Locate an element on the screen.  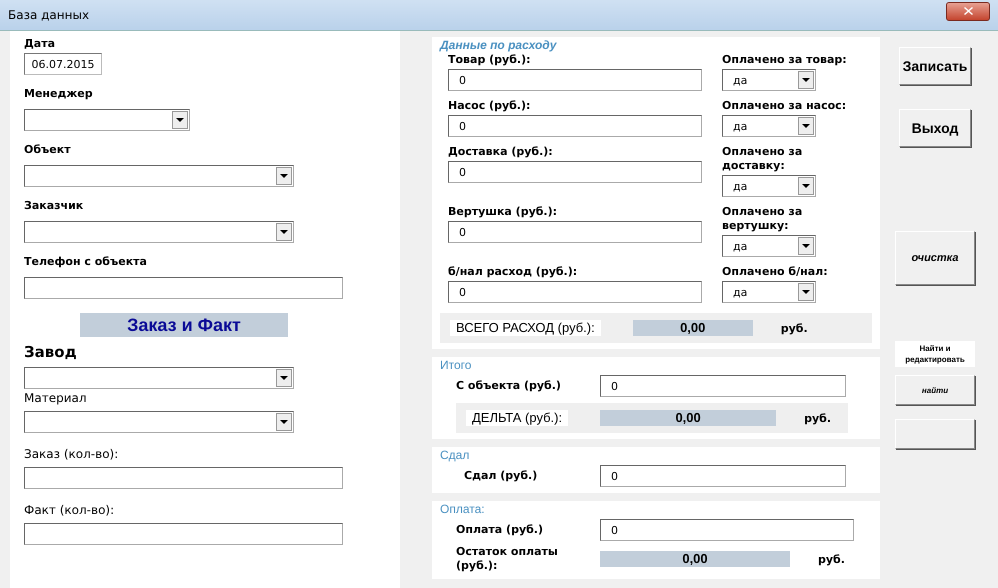
field-label: Факт (кол-во): is located at coordinates (70, 510).